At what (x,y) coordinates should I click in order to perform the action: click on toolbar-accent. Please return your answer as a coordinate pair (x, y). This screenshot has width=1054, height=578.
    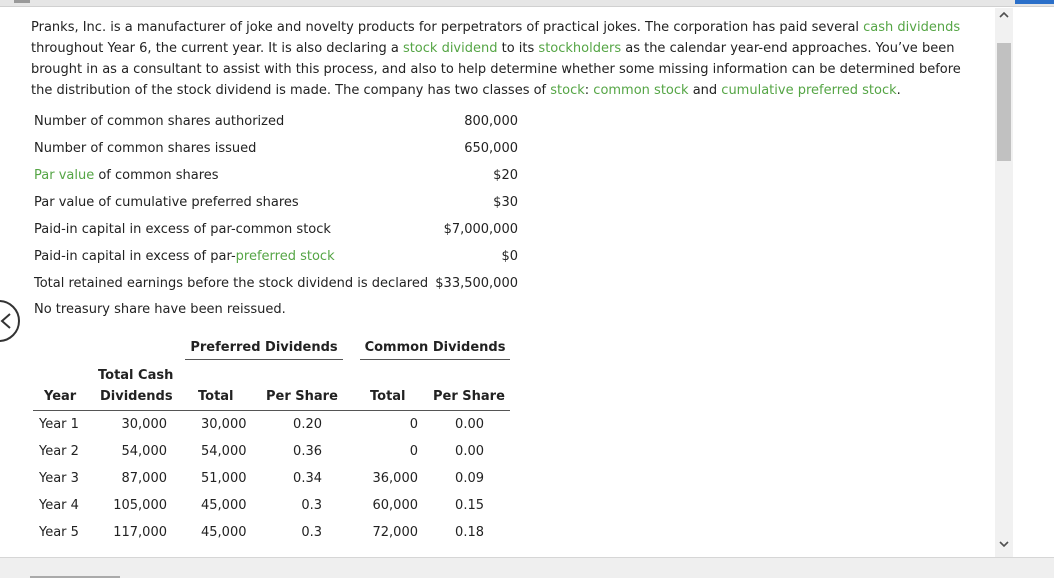
    Looking at the image, I should click on (1034, 2).